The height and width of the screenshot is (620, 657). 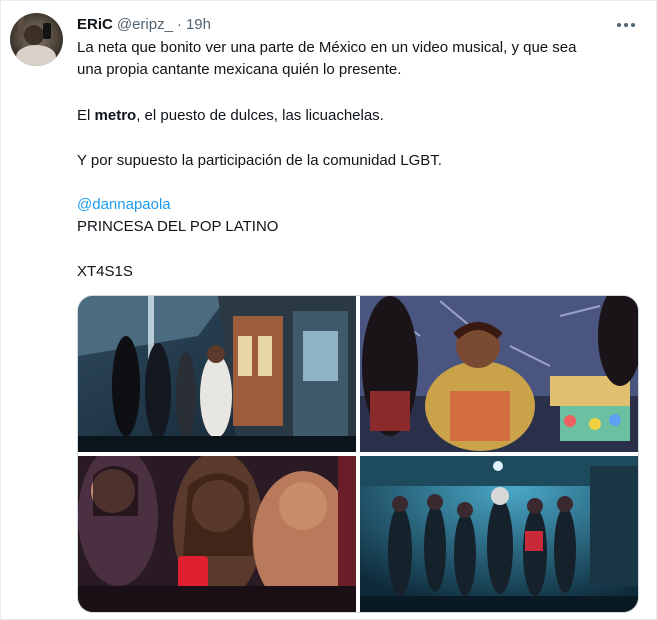 What do you see at coordinates (198, 24) in the screenshot?
I see `timestamp: 19h` at bounding box center [198, 24].